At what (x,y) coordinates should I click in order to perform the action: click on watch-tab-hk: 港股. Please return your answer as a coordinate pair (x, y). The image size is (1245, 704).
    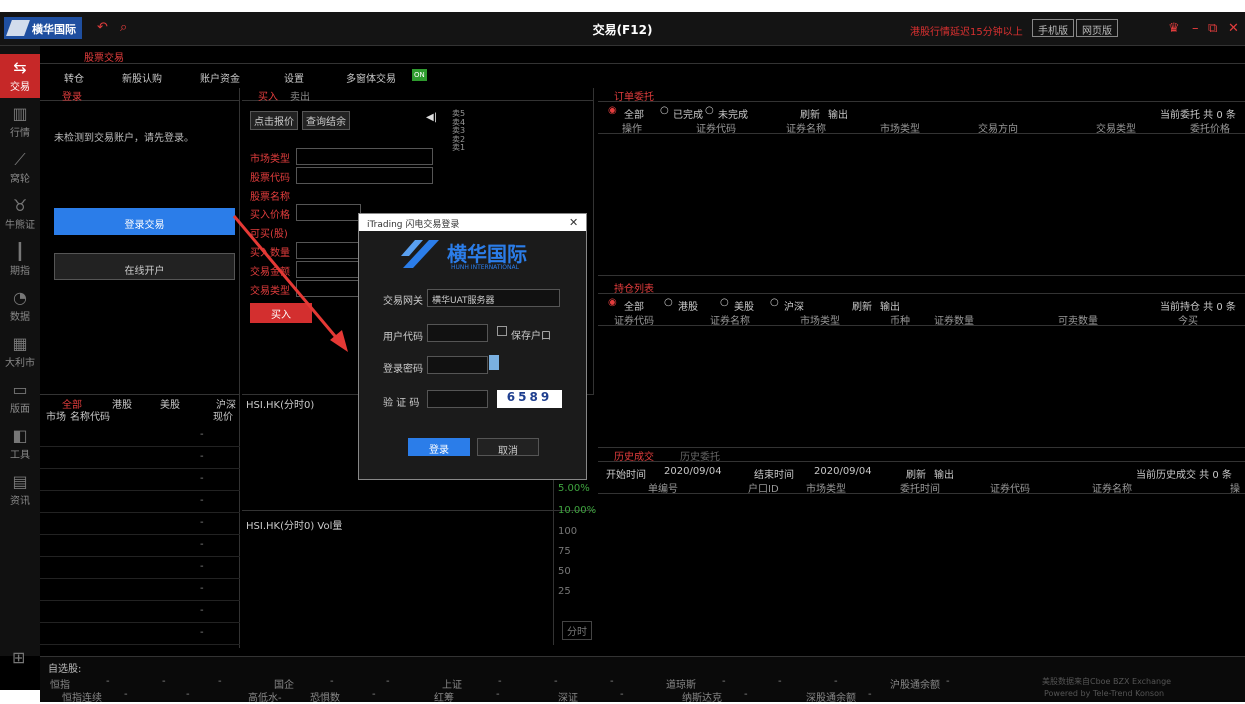
    Looking at the image, I should click on (122, 403).